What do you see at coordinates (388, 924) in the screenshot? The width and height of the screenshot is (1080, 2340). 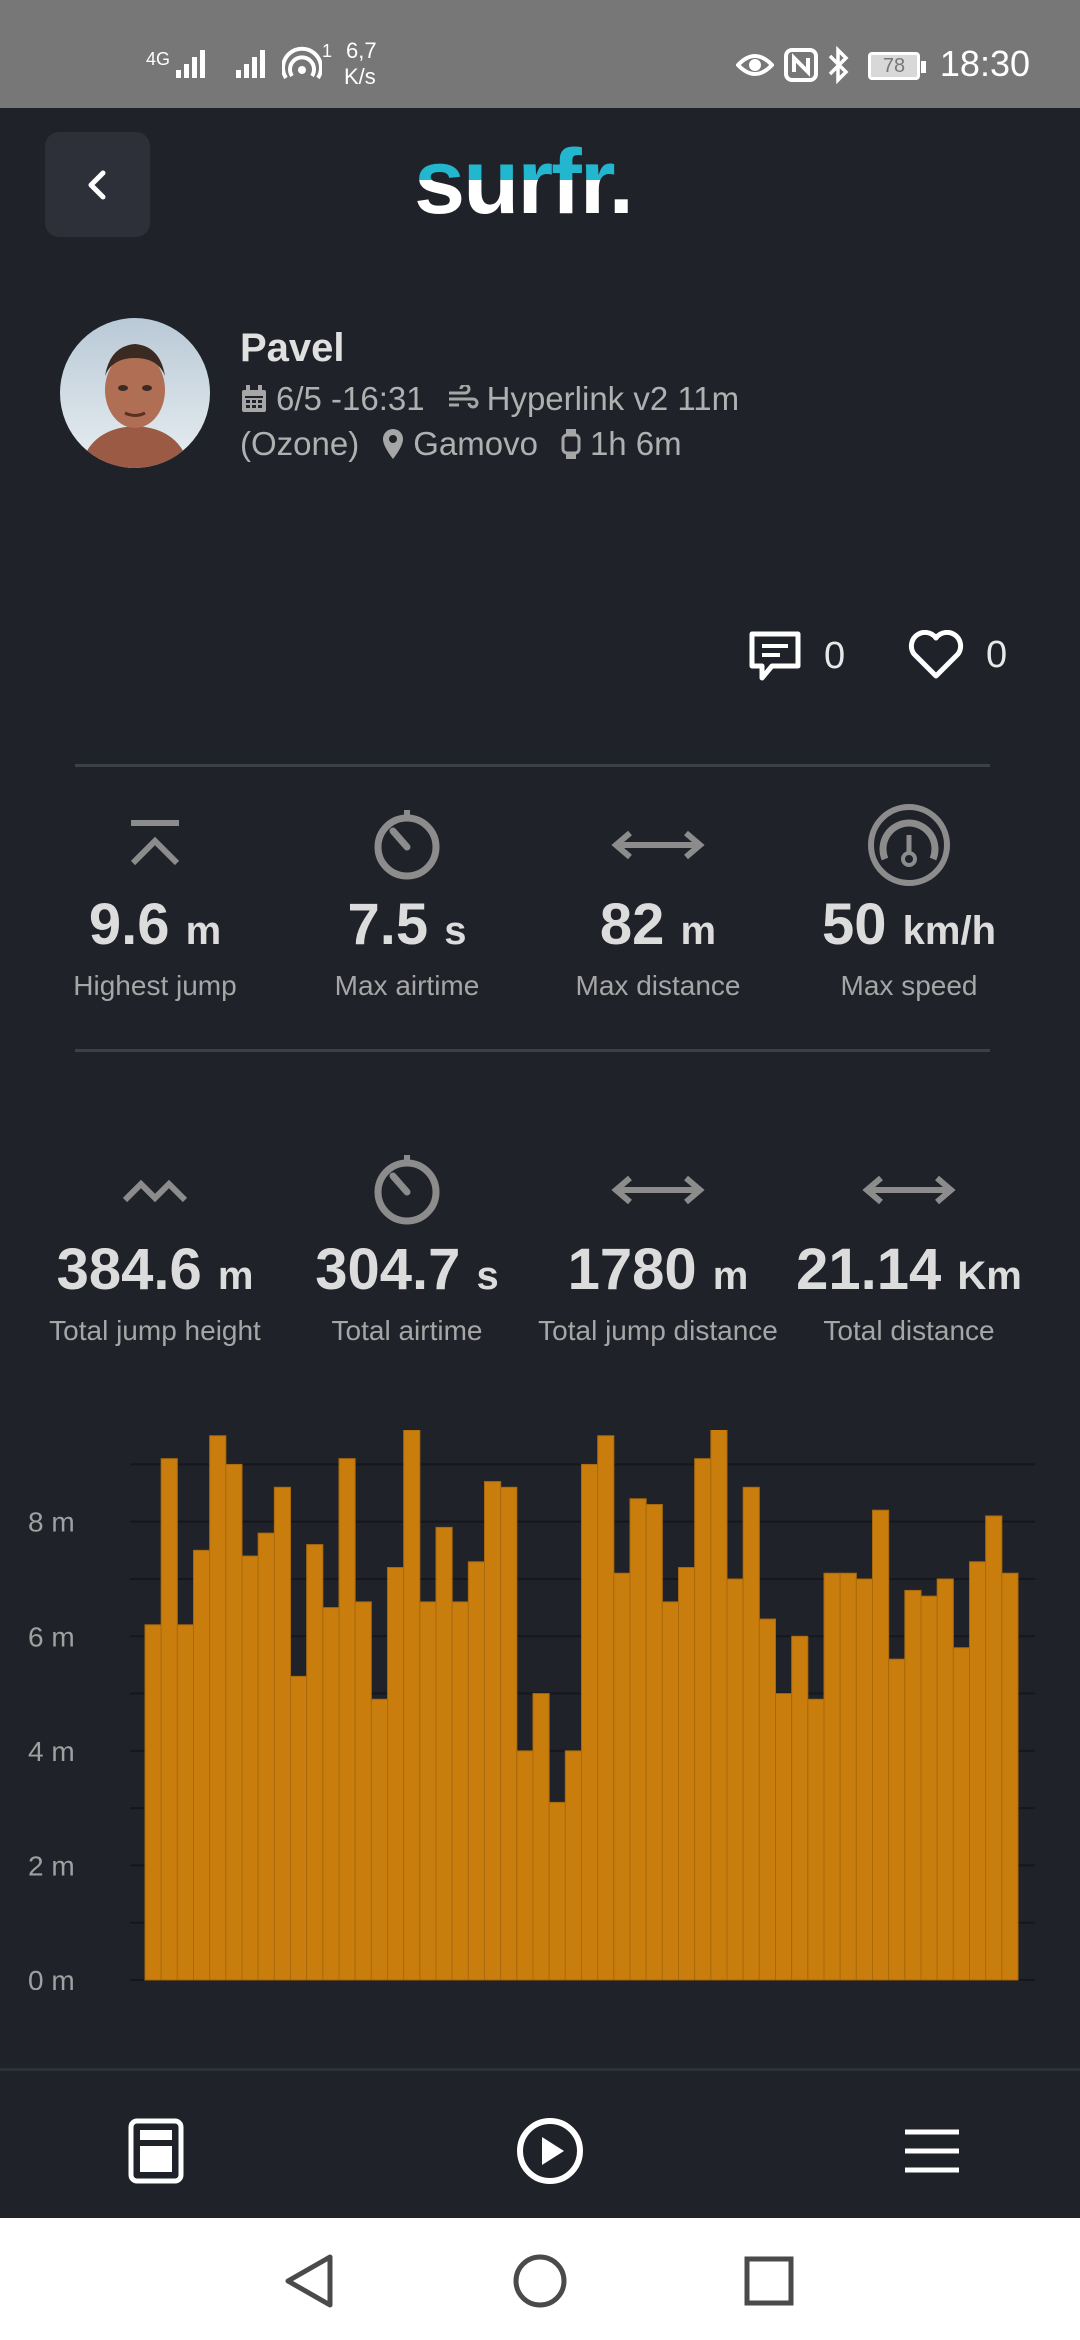 I see `stat-value: 7.5` at bounding box center [388, 924].